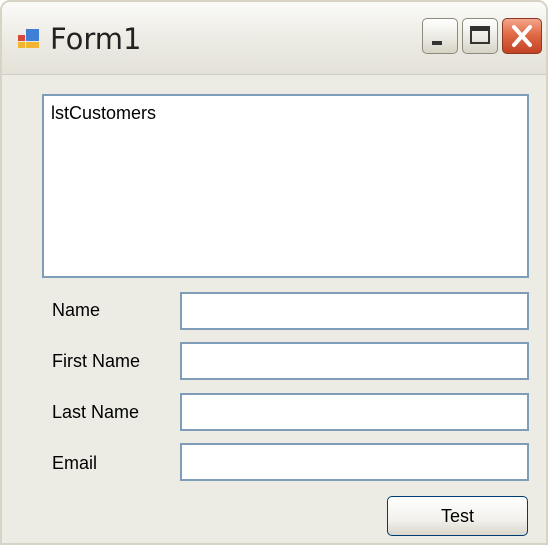 This screenshot has width=548, height=545. I want to click on maximize-button, so click(480, 36).